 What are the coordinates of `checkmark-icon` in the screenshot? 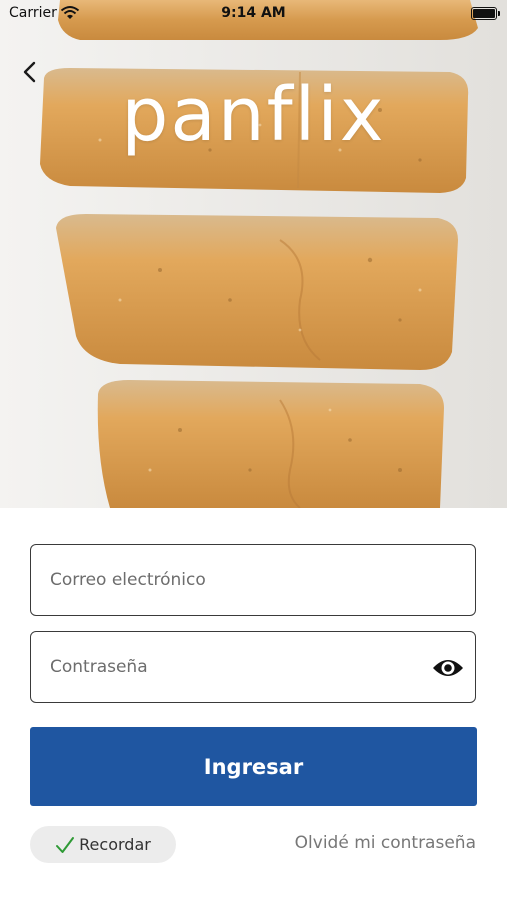 It's located at (65, 844).